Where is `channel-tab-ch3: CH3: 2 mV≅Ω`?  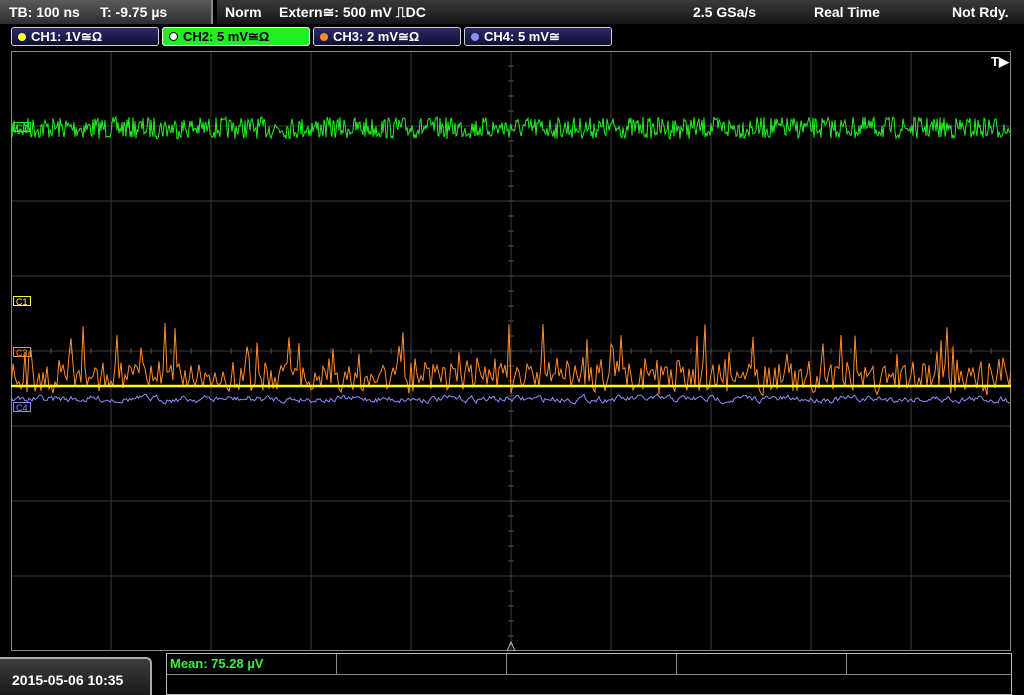 channel-tab-ch3: CH3: 2 mV≅Ω is located at coordinates (387, 36).